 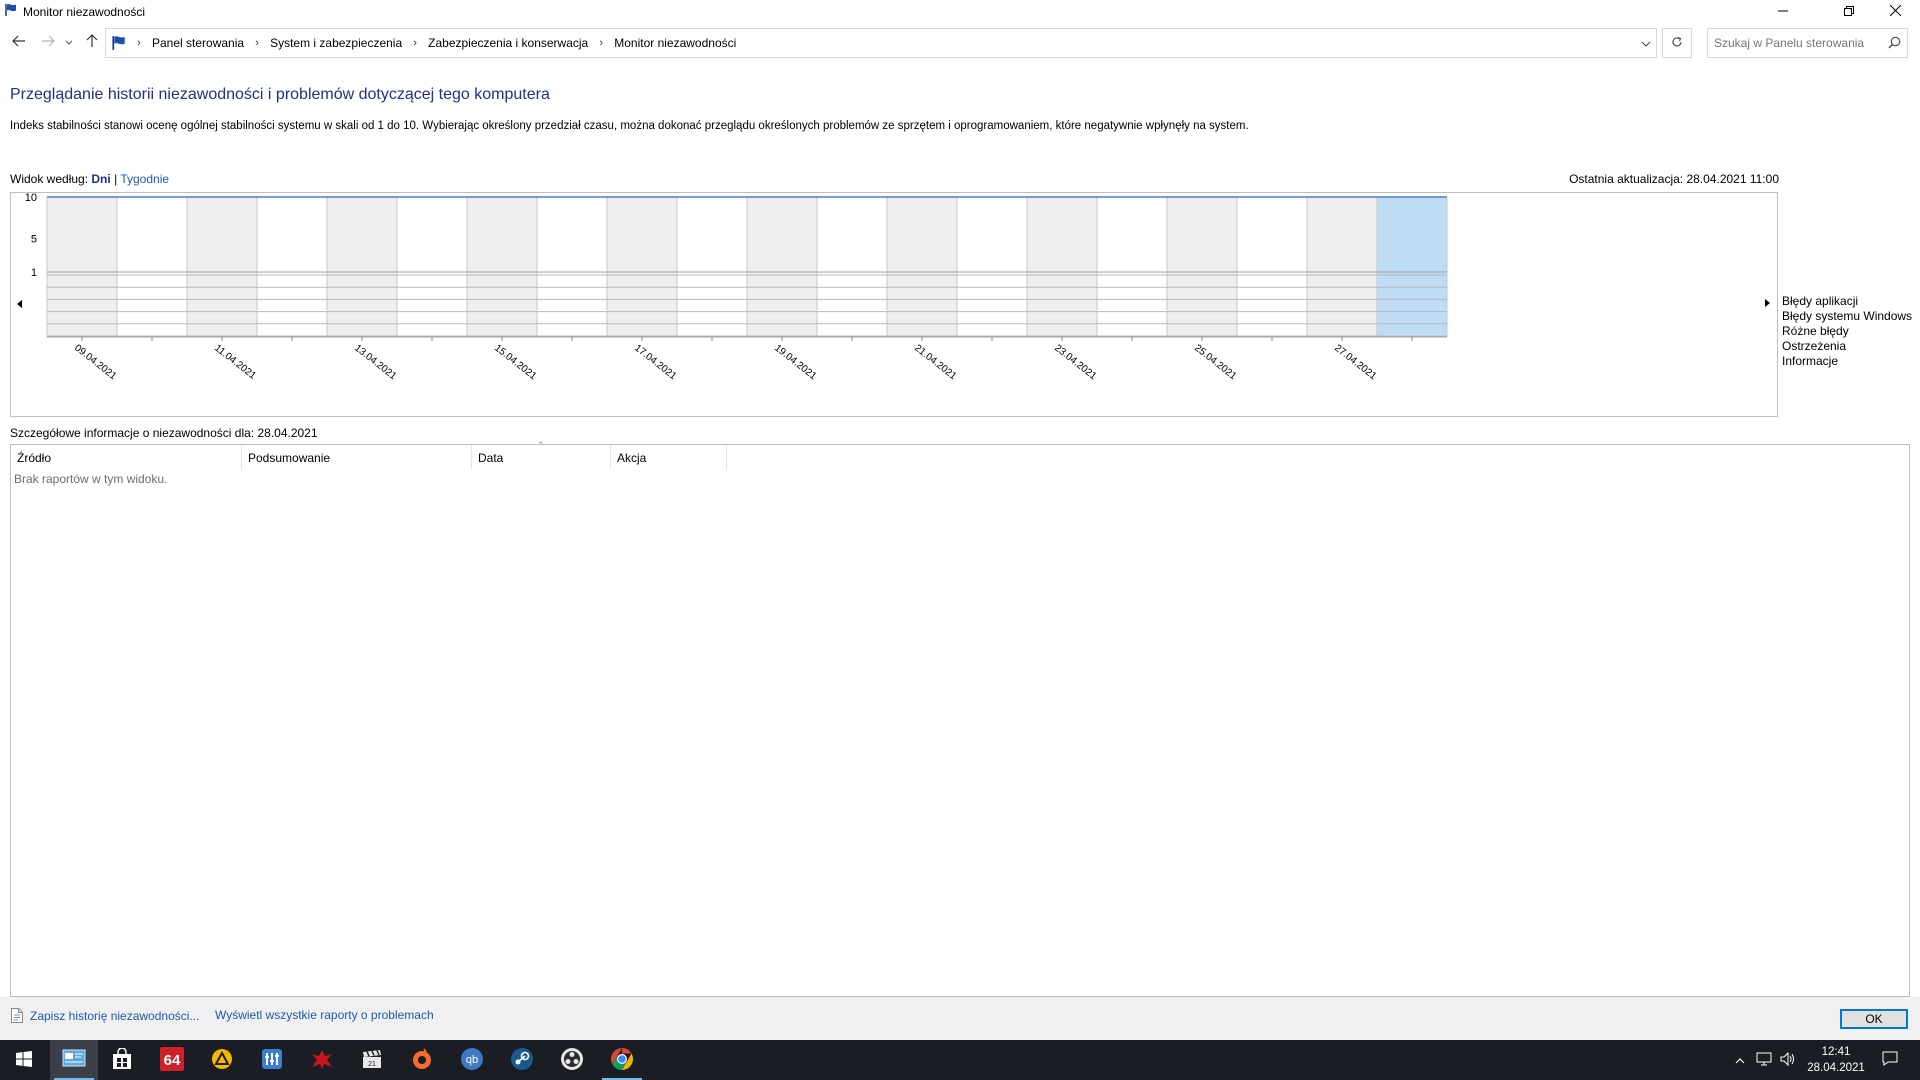 What do you see at coordinates (522, 1060) in the screenshot?
I see `taskbar-app-steam` at bounding box center [522, 1060].